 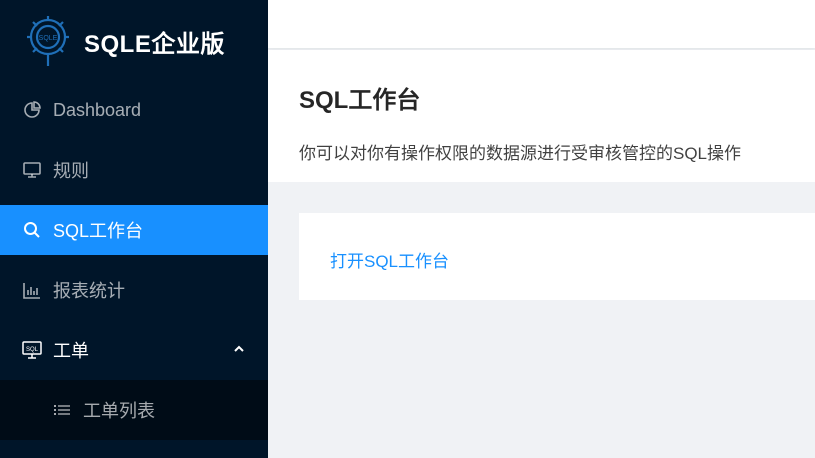 I want to click on sidebar-item-sql-workbench: SQL工作台, so click(x=134, y=230).